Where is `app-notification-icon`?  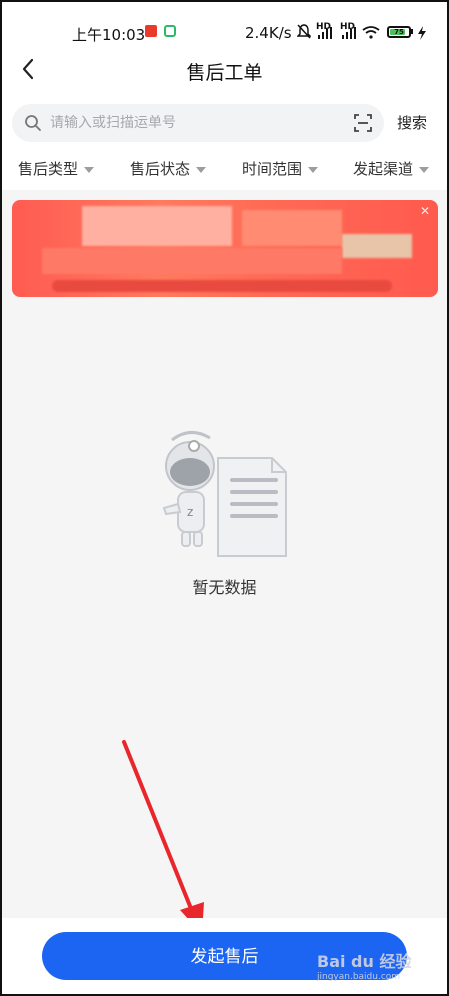
app-notification-icon is located at coordinates (151, 31).